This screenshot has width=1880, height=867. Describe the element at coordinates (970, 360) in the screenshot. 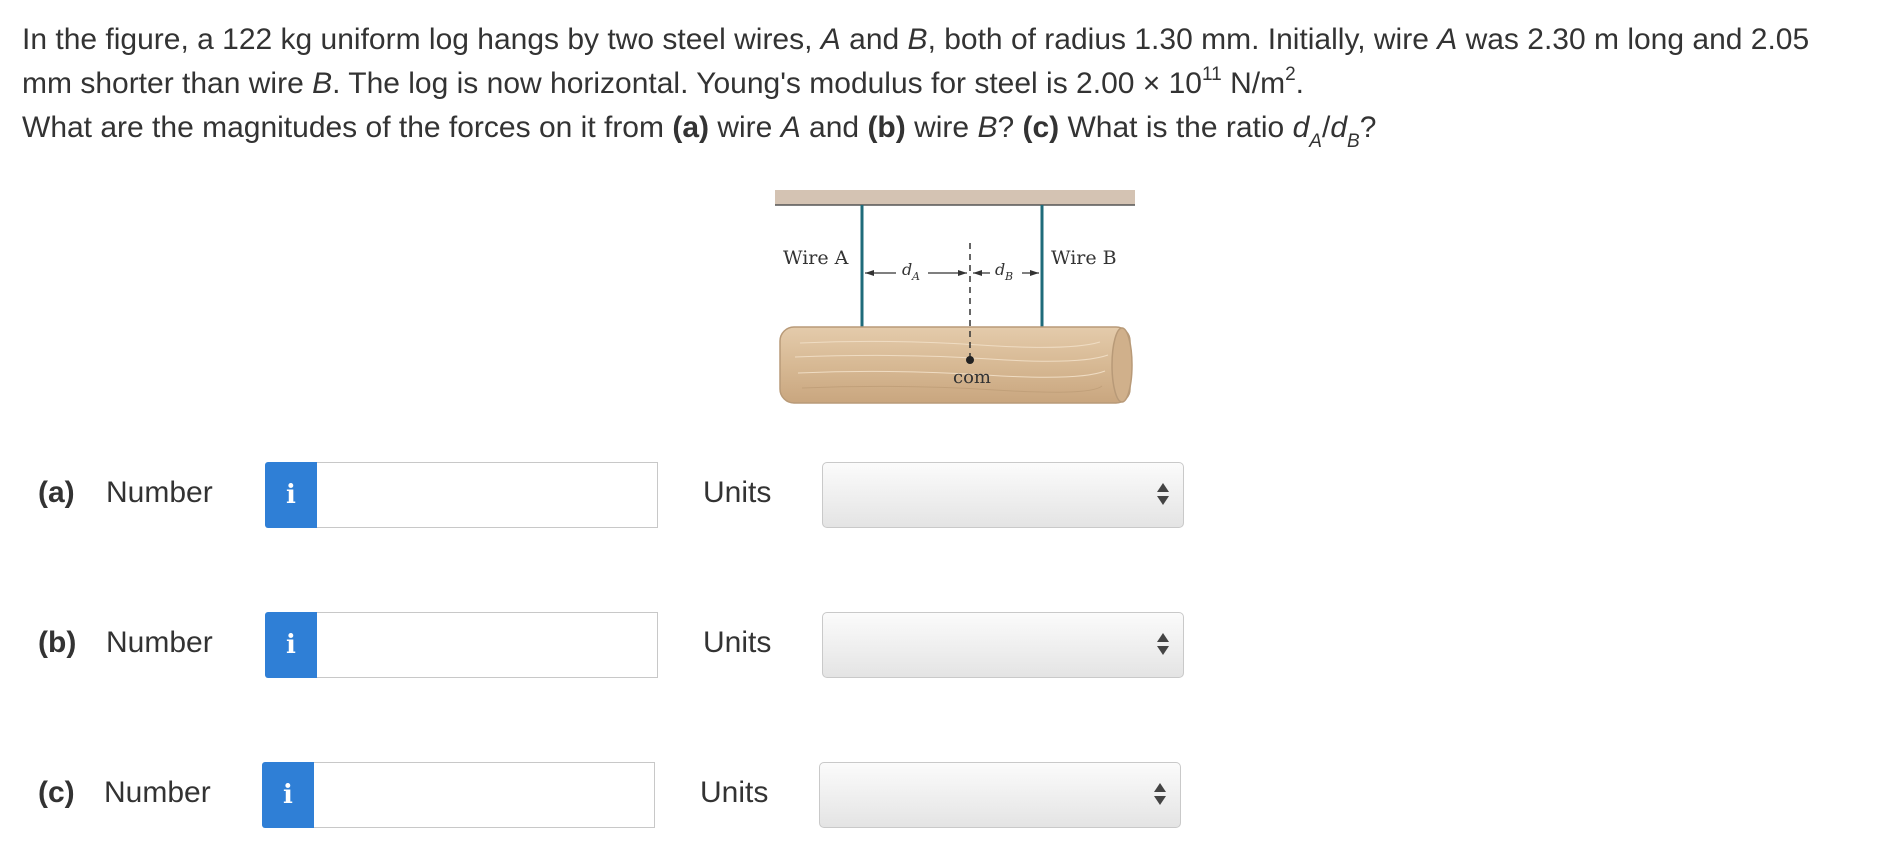

I see `com-dot` at that location.